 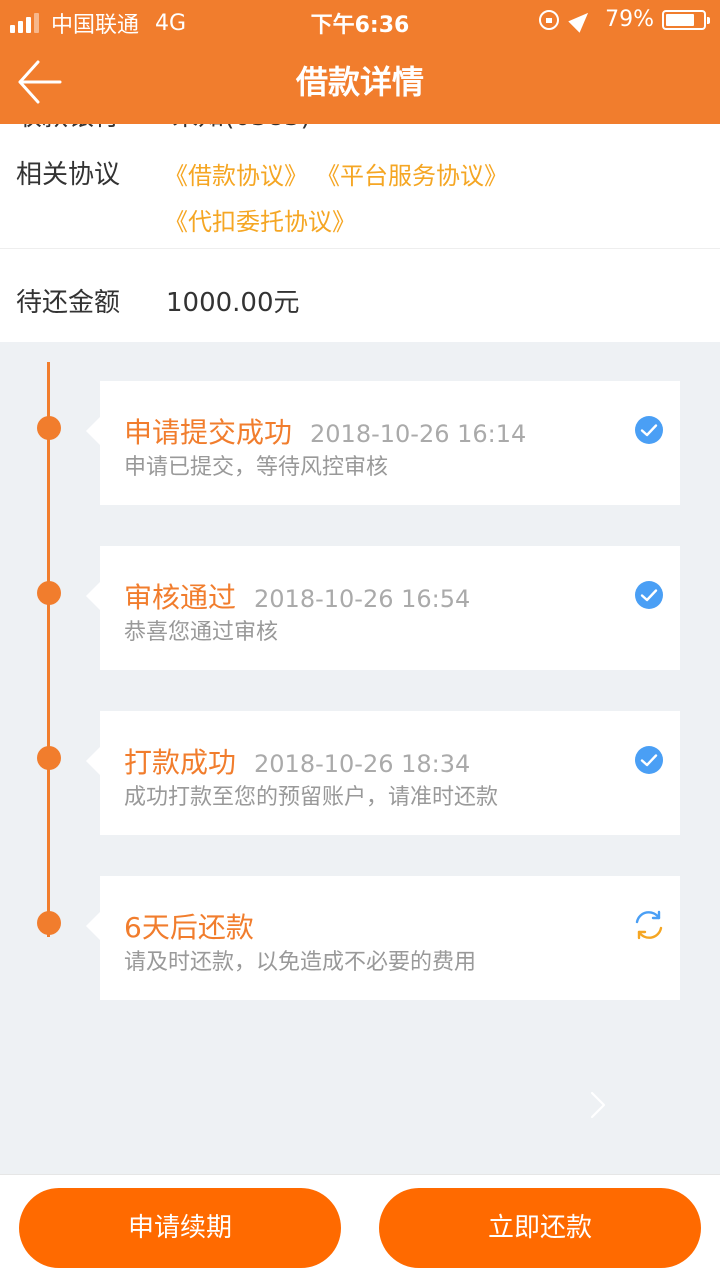 What do you see at coordinates (540, 1228) in the screenshot?
I see `repay-now-button: 立即还款` at bounding box center [540, 1228].